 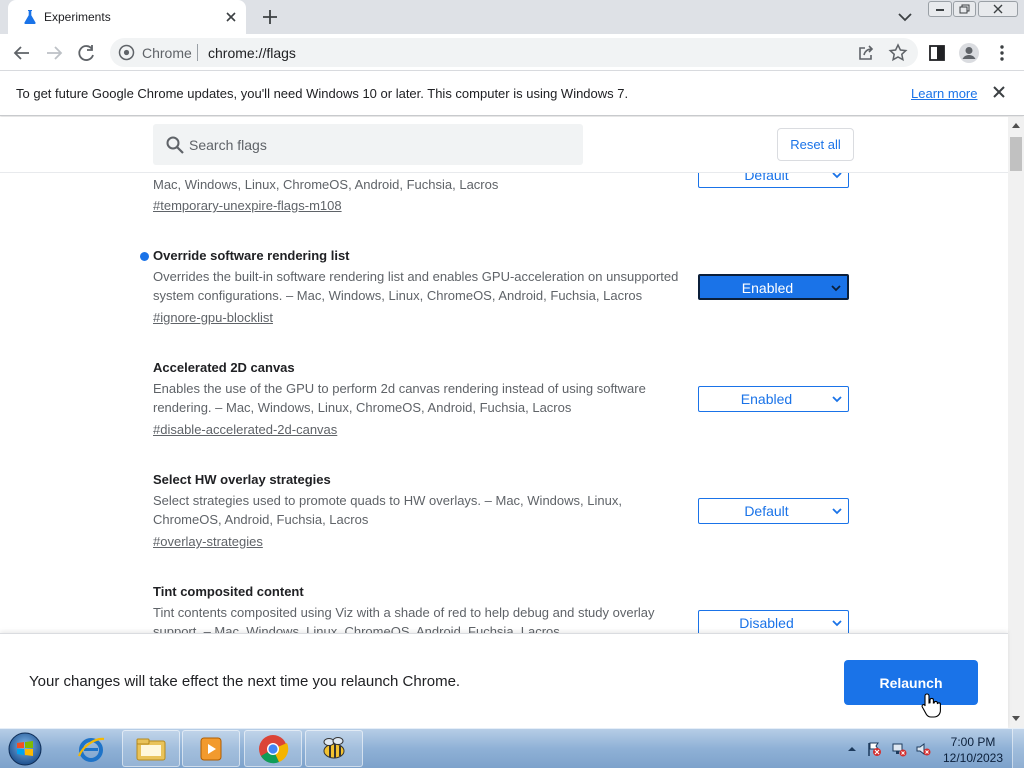 I want to click on tab-strip: Experiments, so click(x=512, y=17).